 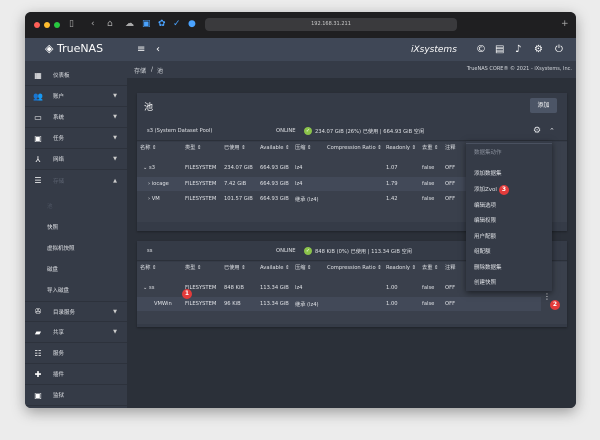 What do you see at coordinates (61, 248) in the screenshot?
I see `sidebar-sub-vm-snapshots: 虚拟机快照` at bounding box center [61, 248].